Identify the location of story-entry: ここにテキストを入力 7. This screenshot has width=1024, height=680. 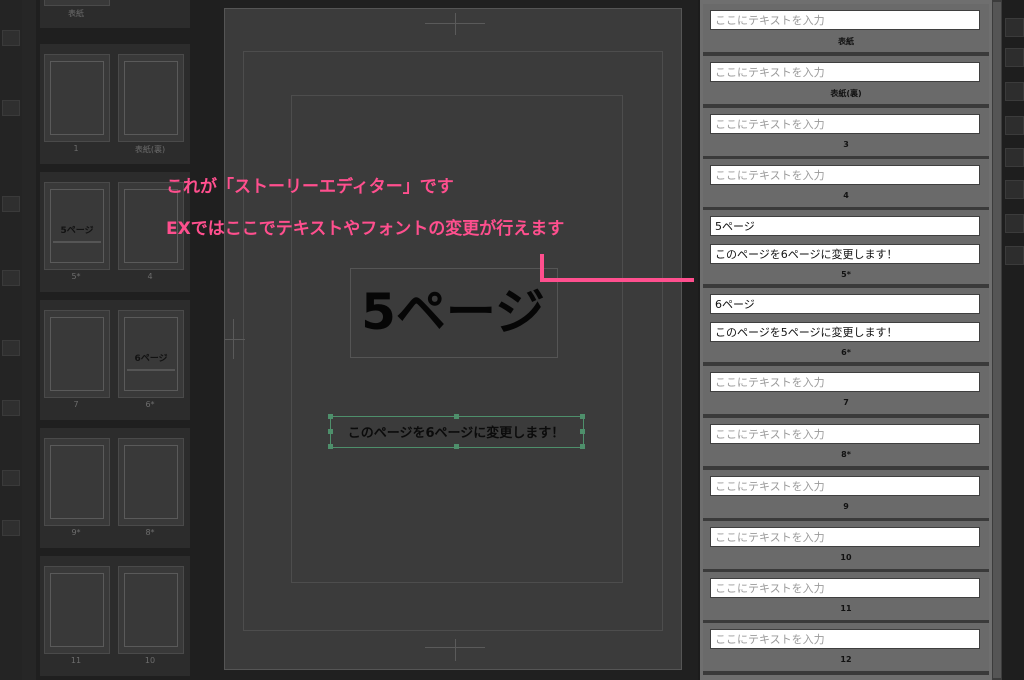
(846, 392).